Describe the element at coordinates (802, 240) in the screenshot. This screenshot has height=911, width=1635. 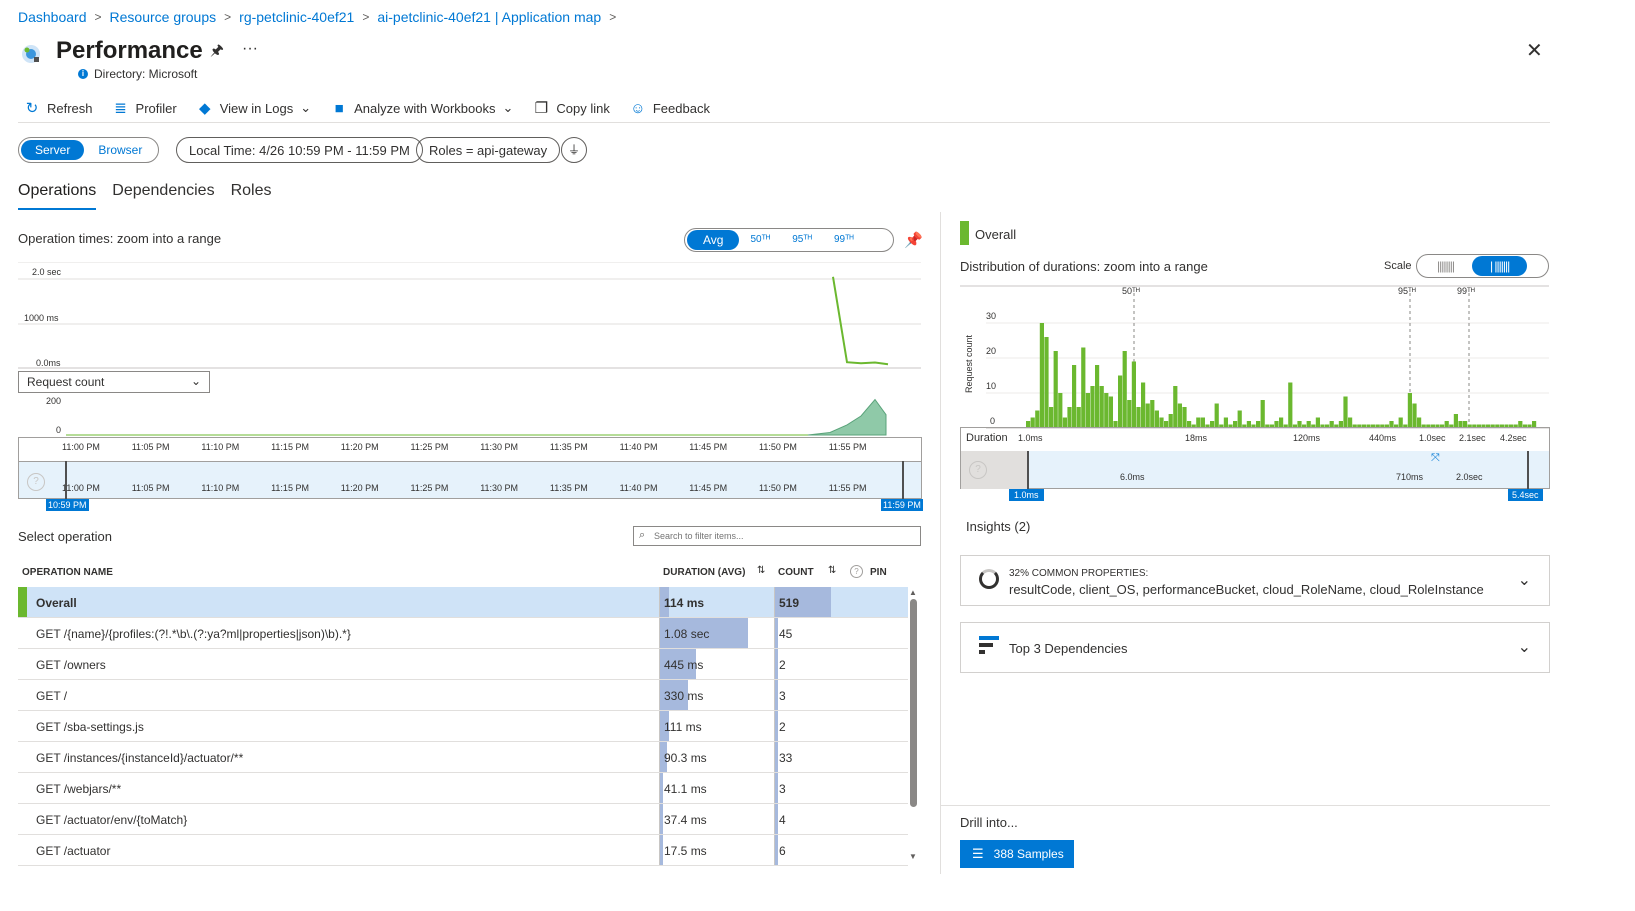
I see `p95-option: 95ᵀᴴ` at that location.